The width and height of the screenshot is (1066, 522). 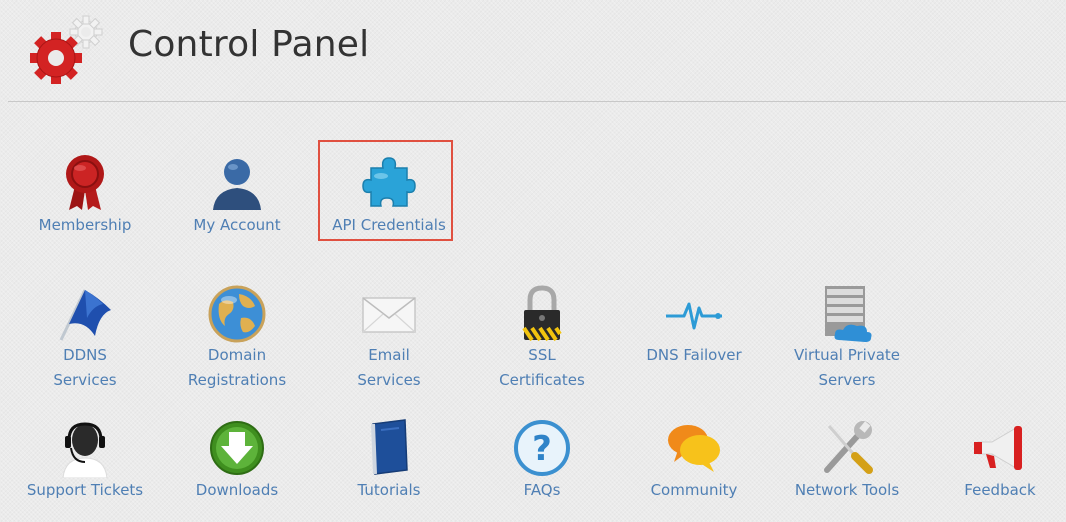 What do you see at coordinates (542, 380) in the screenshot?
I see `ssl-label-line2: Certificates` at bounding box center [542, 380].